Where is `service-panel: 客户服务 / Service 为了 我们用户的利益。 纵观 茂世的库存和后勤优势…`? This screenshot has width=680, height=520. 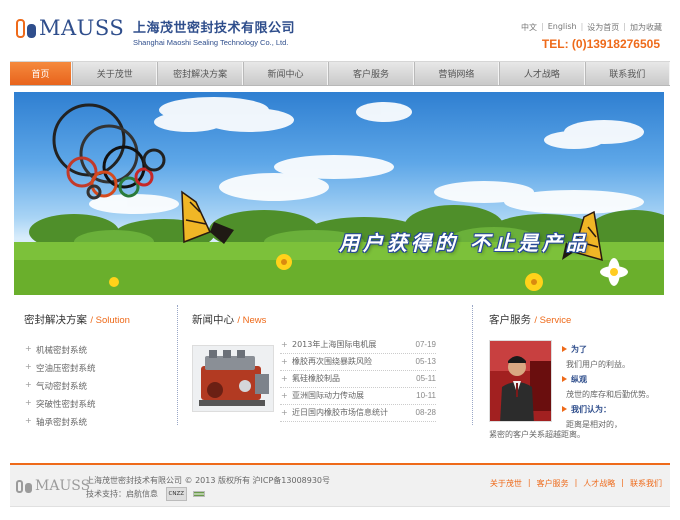 service-panel: 客户服务 / Service 为了 我们用户的利益。 纵观 茂世的库存和后勤优势… is located at coordinates (579, 375).